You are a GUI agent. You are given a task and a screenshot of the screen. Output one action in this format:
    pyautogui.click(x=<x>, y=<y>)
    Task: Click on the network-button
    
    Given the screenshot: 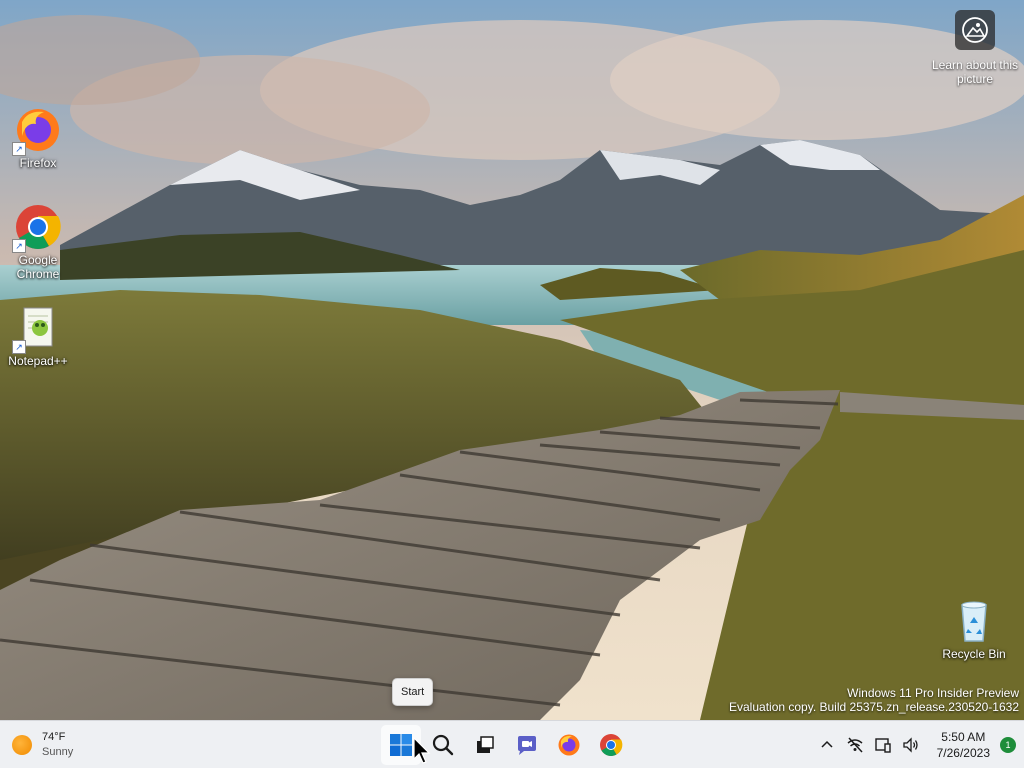 What is the action you would take?
    pyautogui.click(x=855, y=745)
    